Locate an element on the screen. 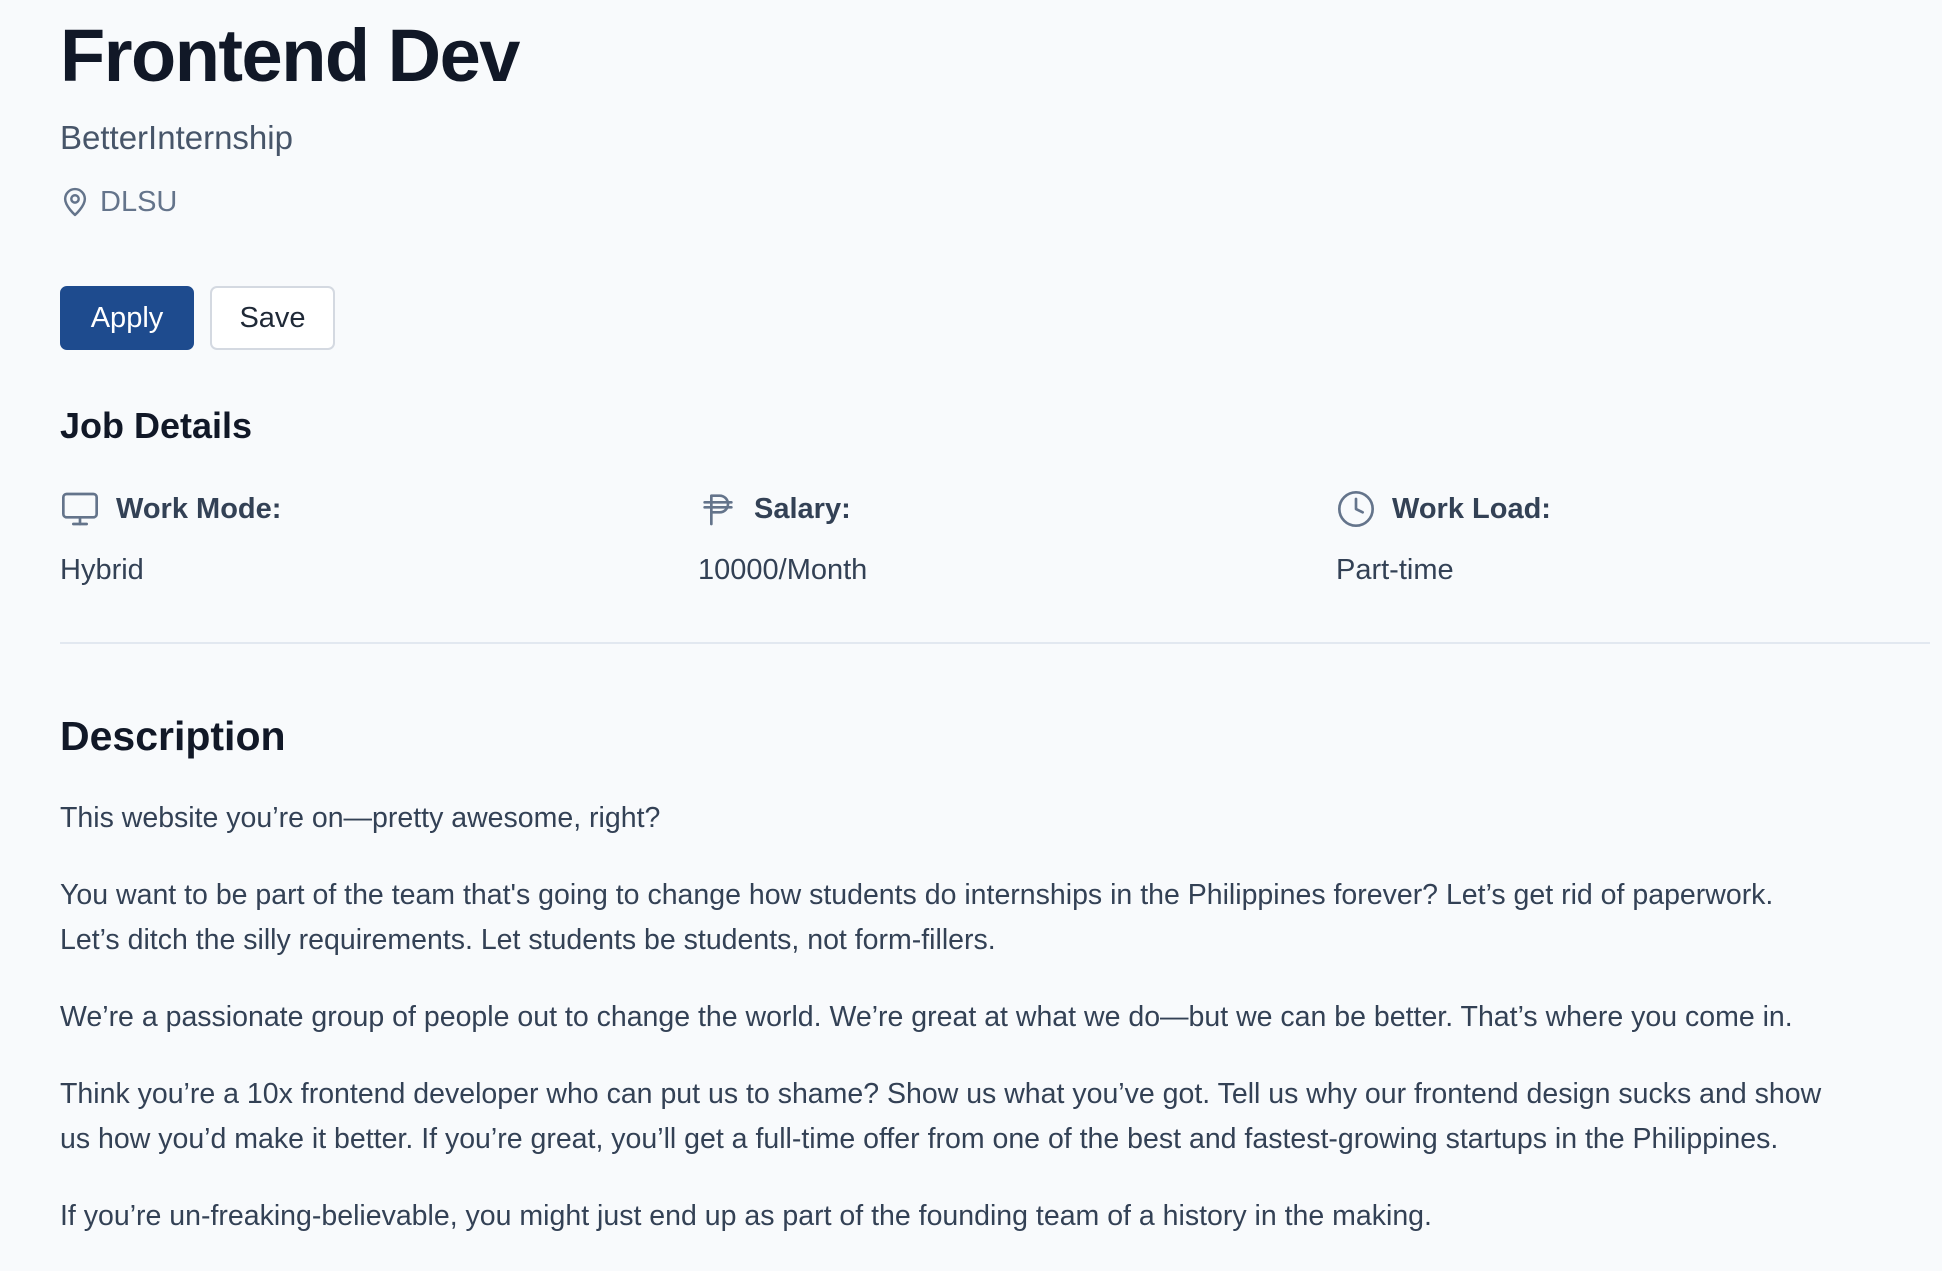 The width and height of the screenshot is (1942, 1271). work-load-label: Work Load: is located at coordinates (1471, 508).